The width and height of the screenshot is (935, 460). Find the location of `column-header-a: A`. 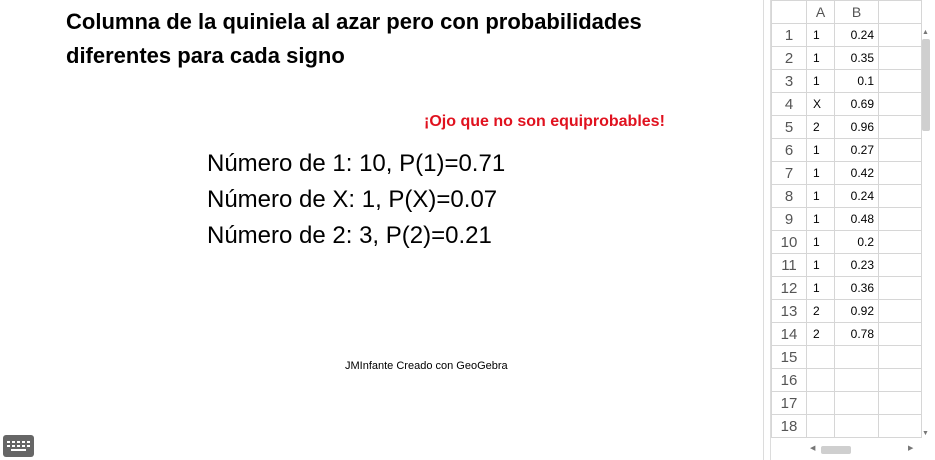

column-header-a: A is located at coordinates (820, 12).